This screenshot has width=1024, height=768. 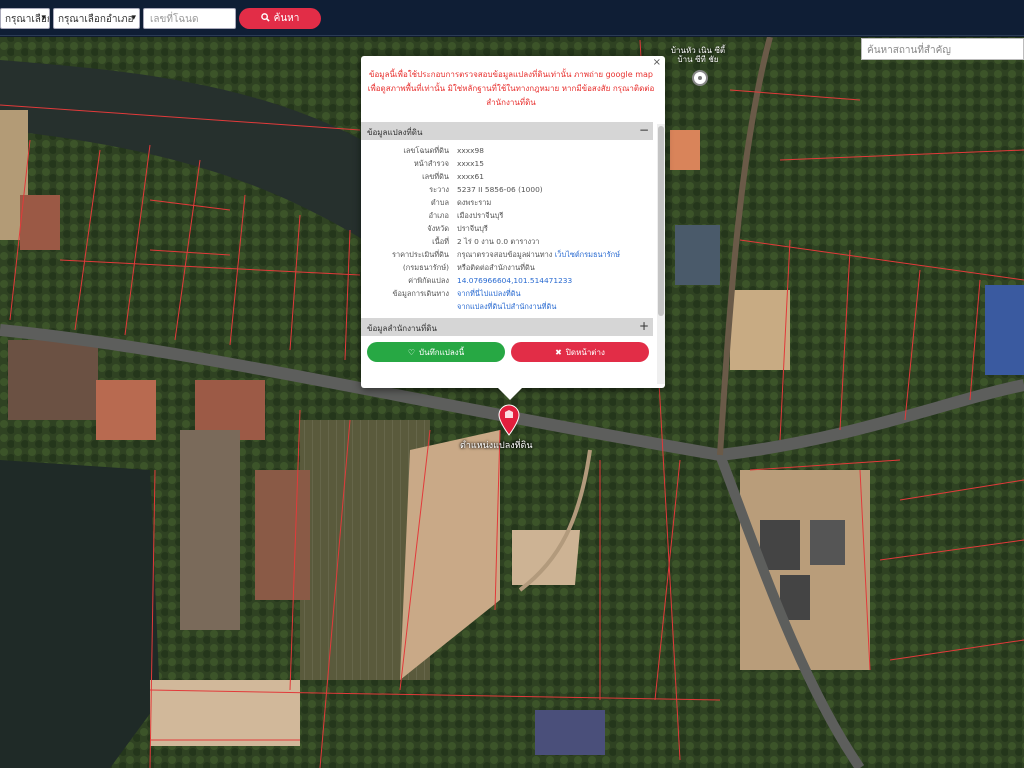 What do you see at coordinates (698, 50) in the screenshot?
I see `village-label-line1: บ้านหัว เนิน ซีตี้` at bounding box center [698, 50].